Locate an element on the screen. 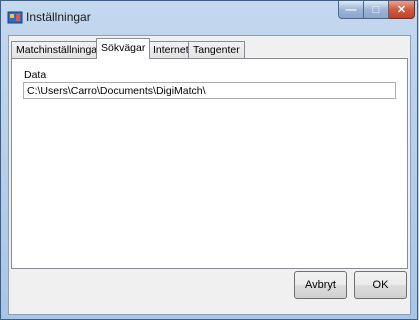 This screenshot has height=320, width=419. cancel-button: Avbryt is located at coordinates (320, 285).